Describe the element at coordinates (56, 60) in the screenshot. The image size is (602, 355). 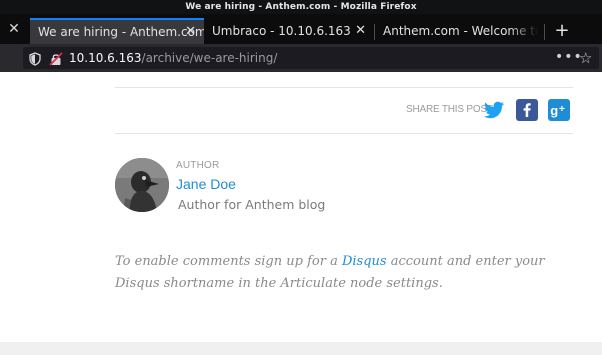
I see `insecure-lock-icon` at that location.